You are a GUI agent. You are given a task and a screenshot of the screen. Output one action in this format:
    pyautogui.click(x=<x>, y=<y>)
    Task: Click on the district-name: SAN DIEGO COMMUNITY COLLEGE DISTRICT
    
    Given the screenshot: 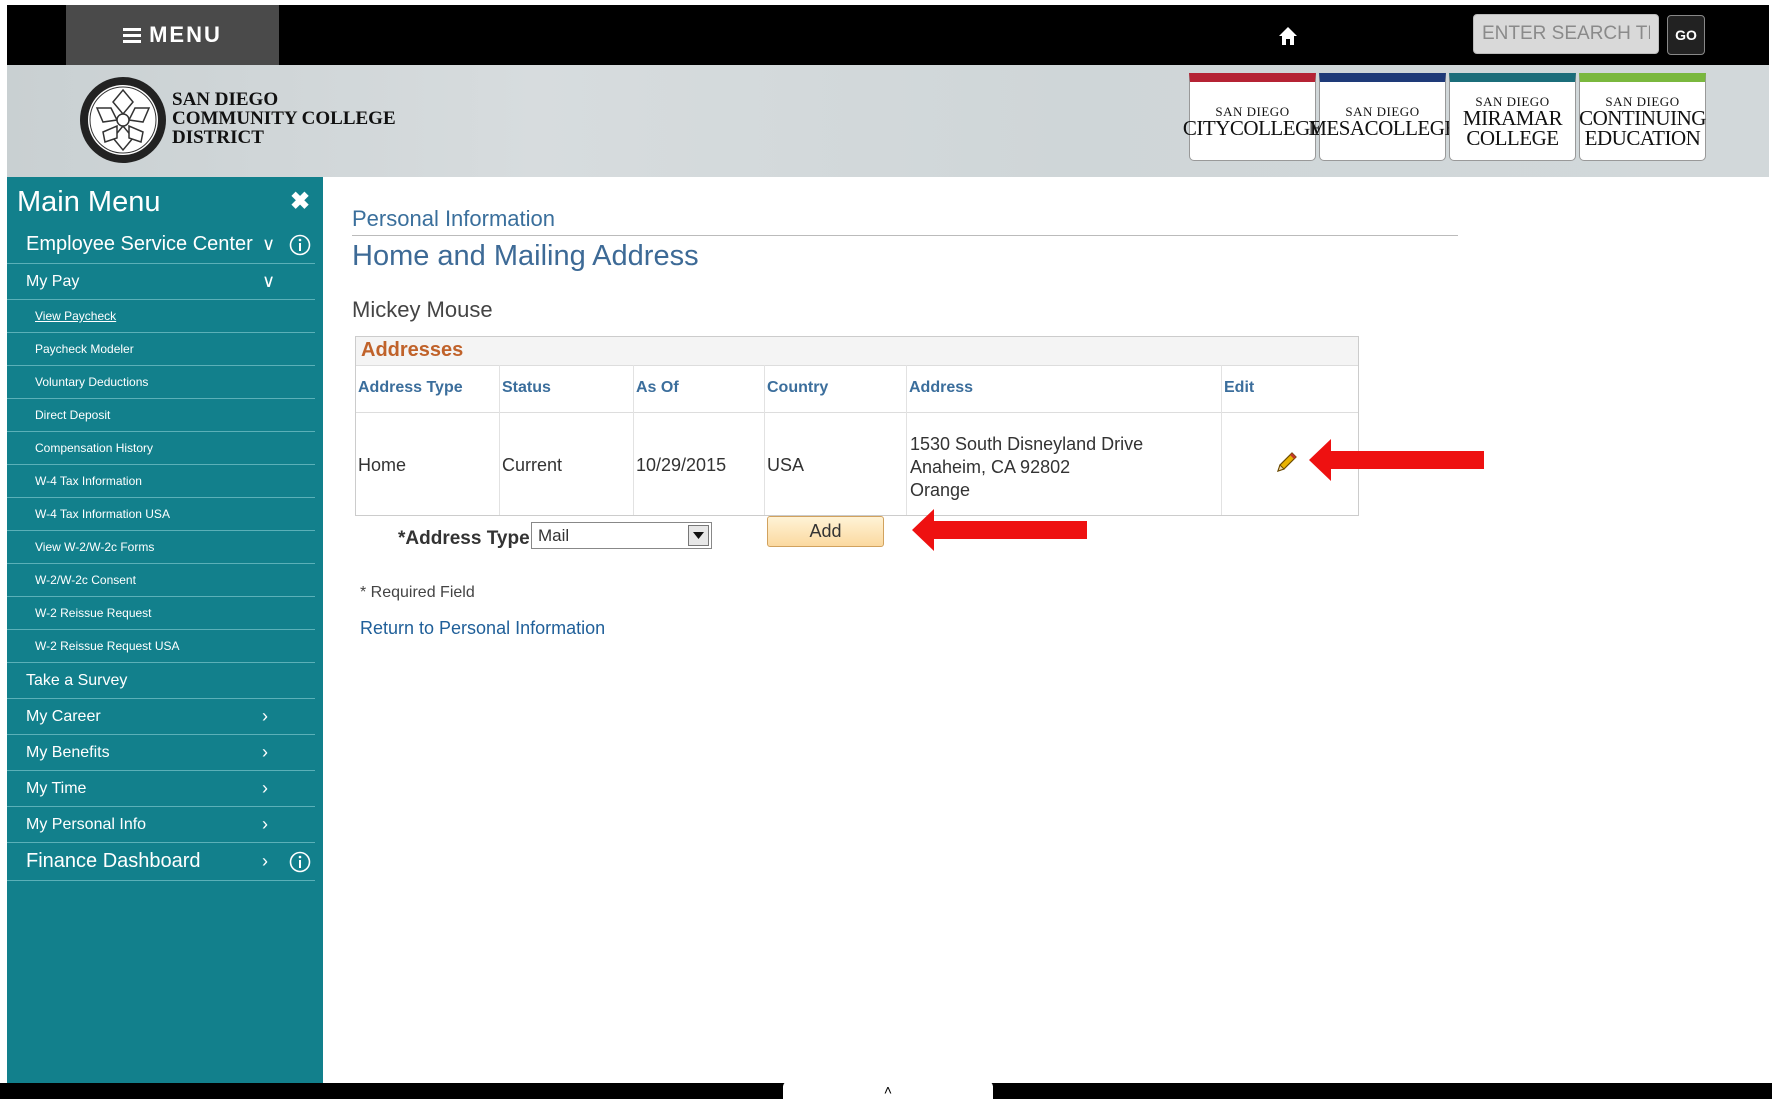 What is the action you would take?
    pyautogui.click(x=284, y=118)
    